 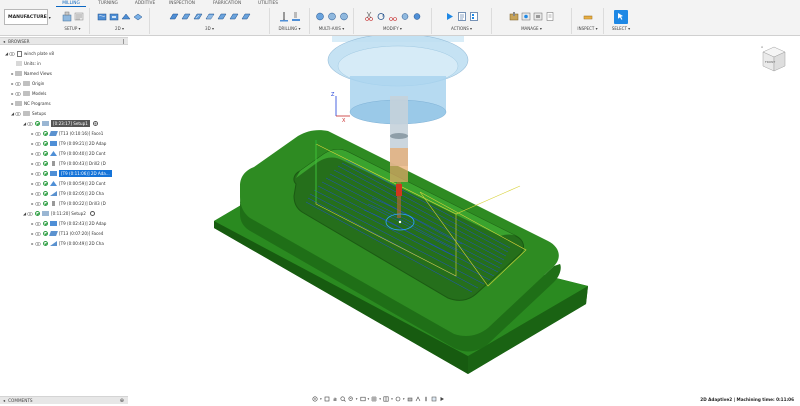 What do you see at coordinates (64, 41) in the screenshot?
I see `browser-header: ◂ BROWSER` at bounding box center [64, 41].